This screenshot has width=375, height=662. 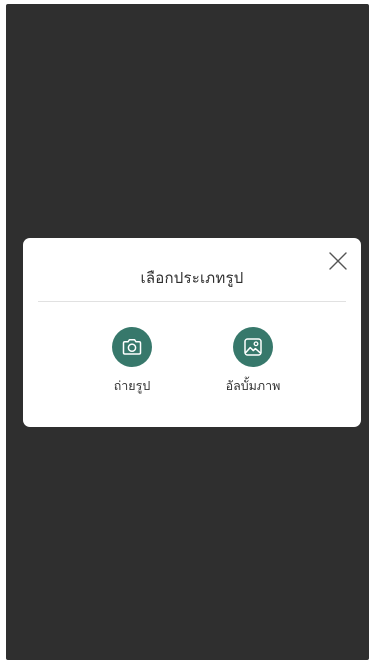 I want to click on camera-icon, so click(x=132, y=347).